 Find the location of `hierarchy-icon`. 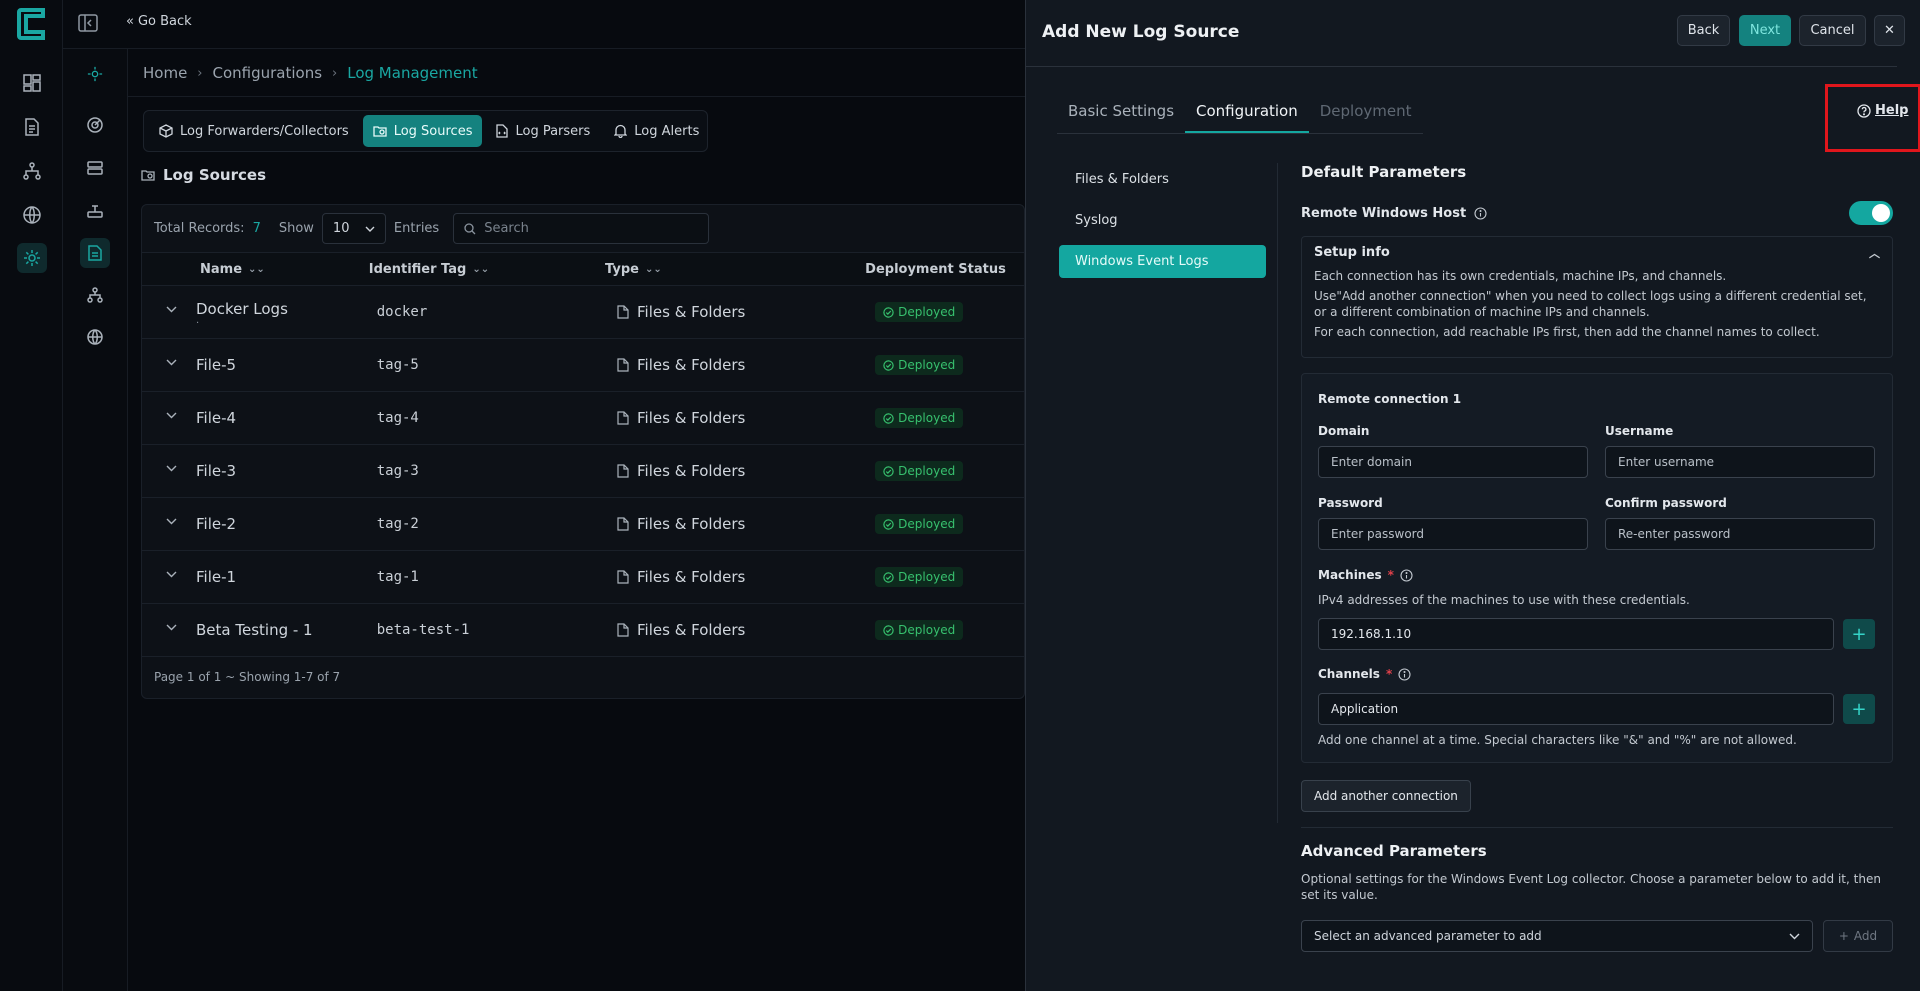

hierarchy-icon is located at coordinates (95, 295).